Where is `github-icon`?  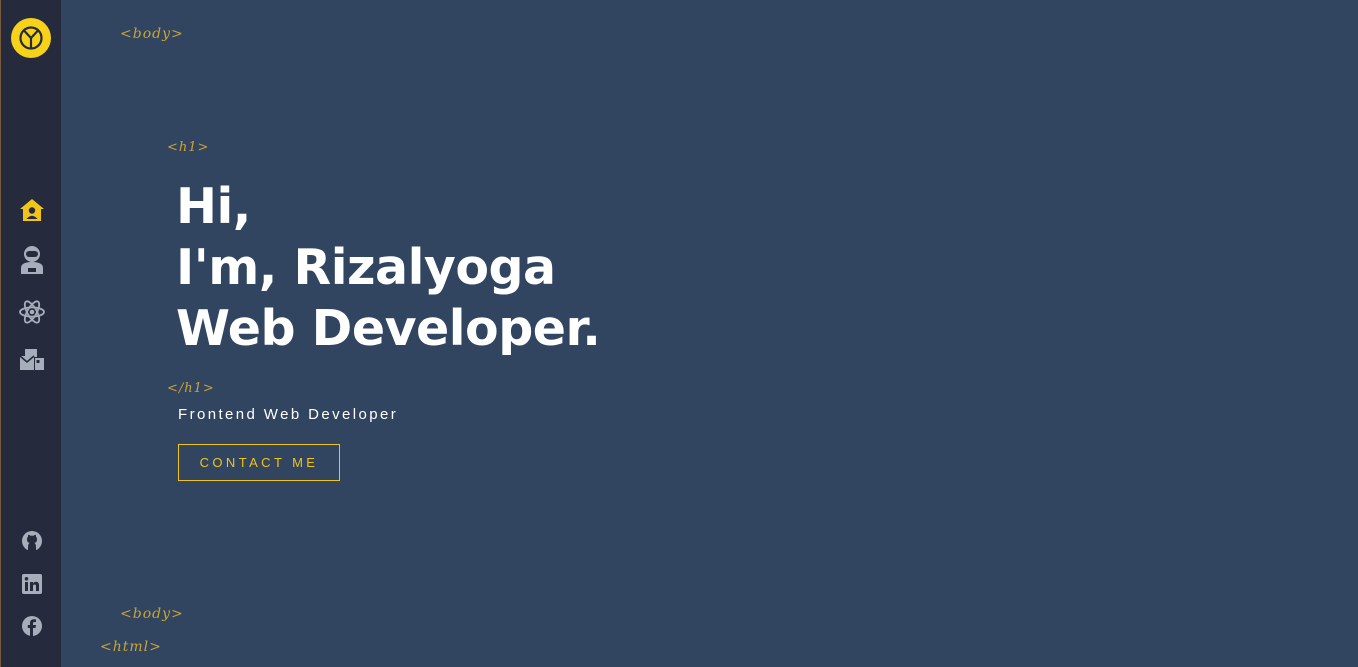
github-icon is located at coordinates (32, 541).